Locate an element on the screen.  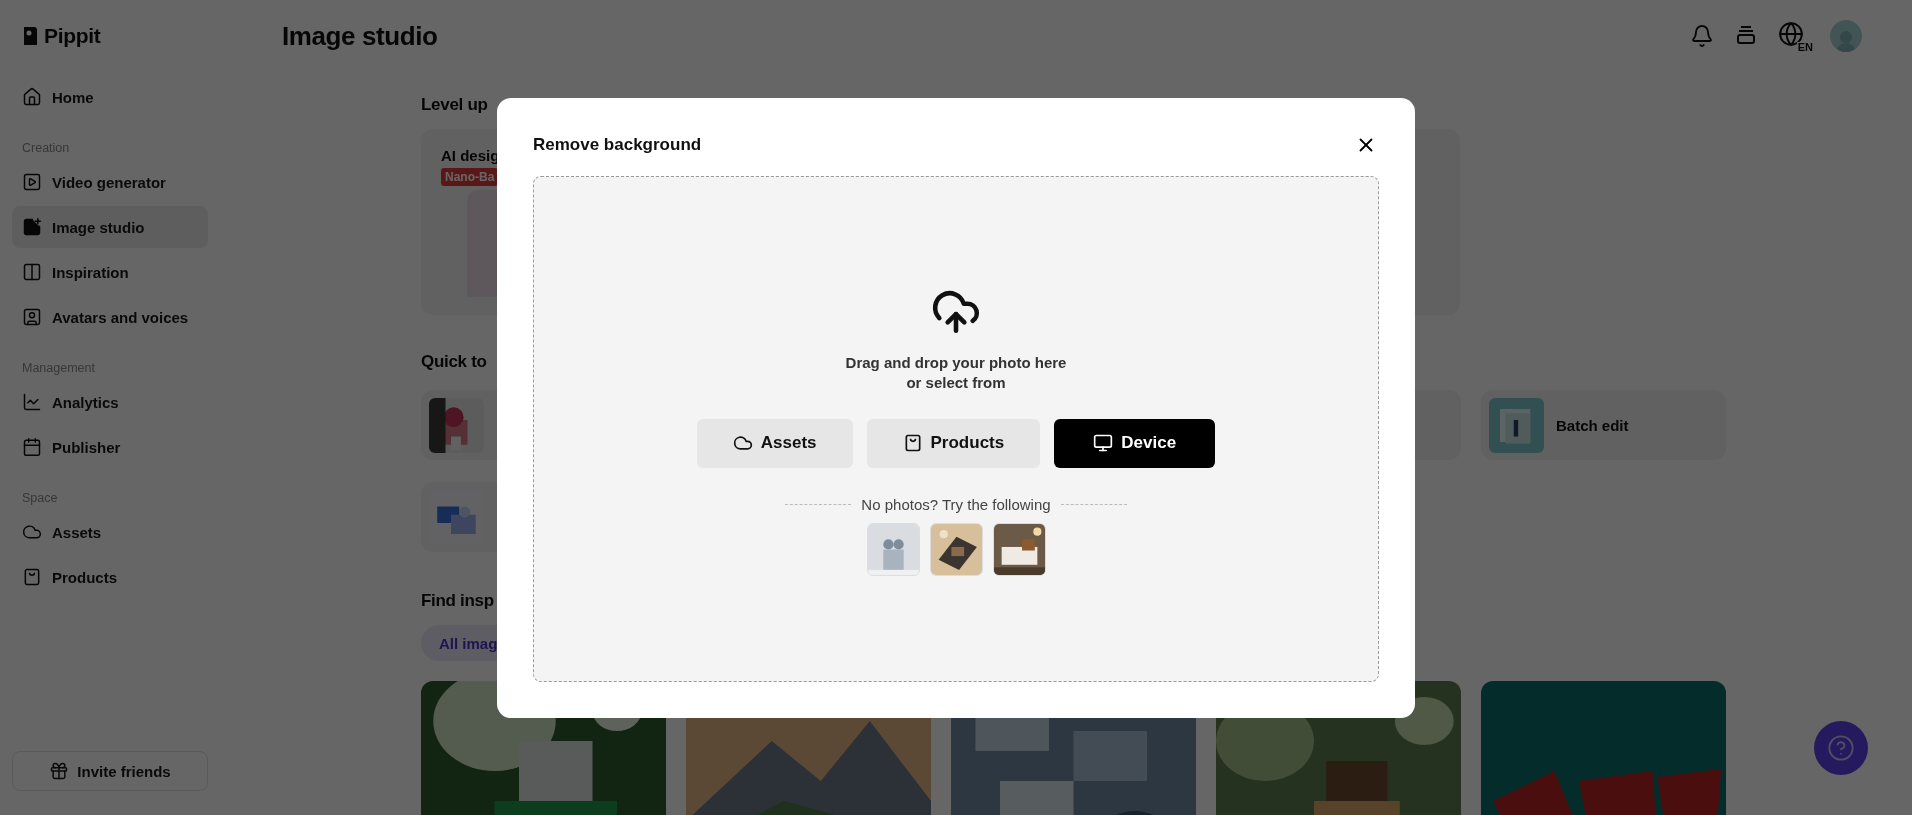
sidebar-item: Products is located at coordinates (110, 577).